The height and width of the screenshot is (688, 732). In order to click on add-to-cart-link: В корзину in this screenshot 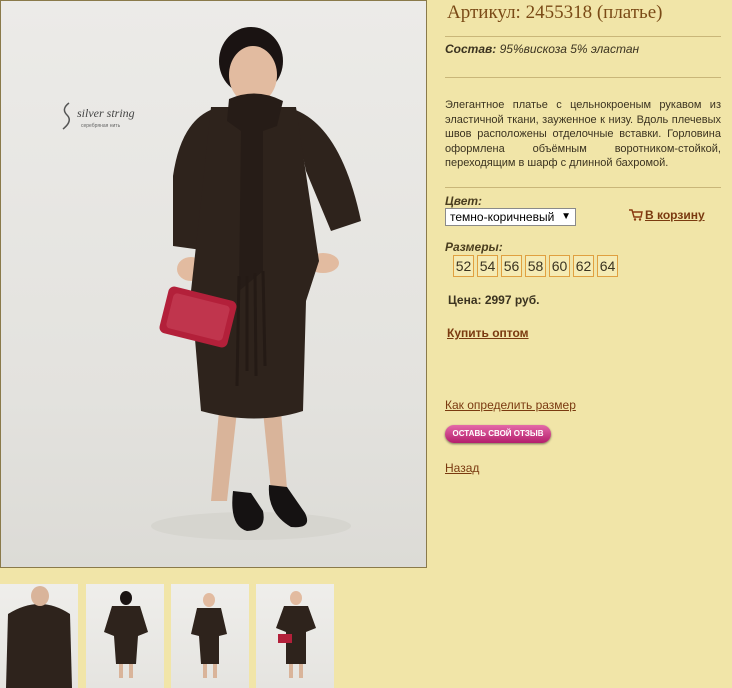, I will do `click(667, 215)`.